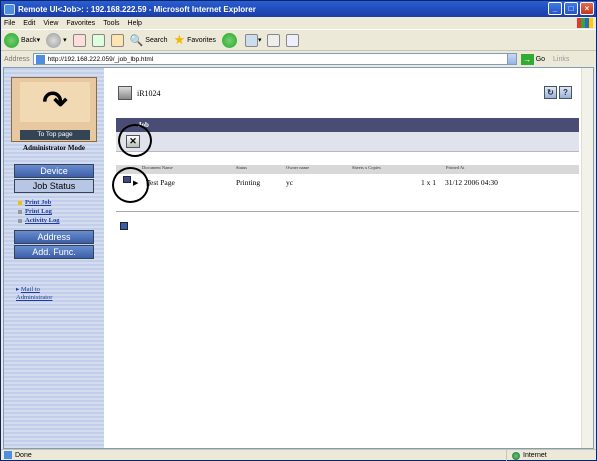  Describe the element at coordinates (54, 252) in the screenshot. I see `nav-add-func: Add. Func.` at that location.